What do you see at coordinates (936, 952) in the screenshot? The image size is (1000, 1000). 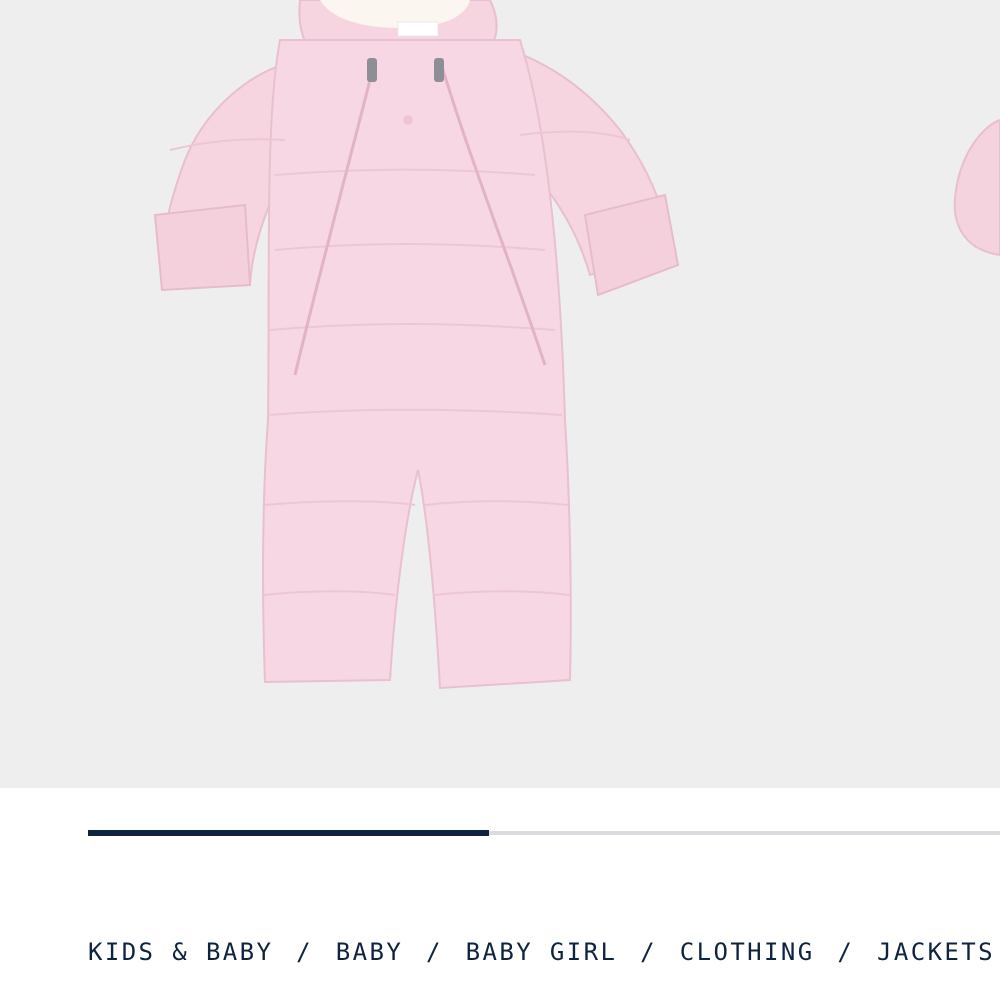 I see `breadcrumb-item-jackets: JACKETS` at bounding box center [936, 952].